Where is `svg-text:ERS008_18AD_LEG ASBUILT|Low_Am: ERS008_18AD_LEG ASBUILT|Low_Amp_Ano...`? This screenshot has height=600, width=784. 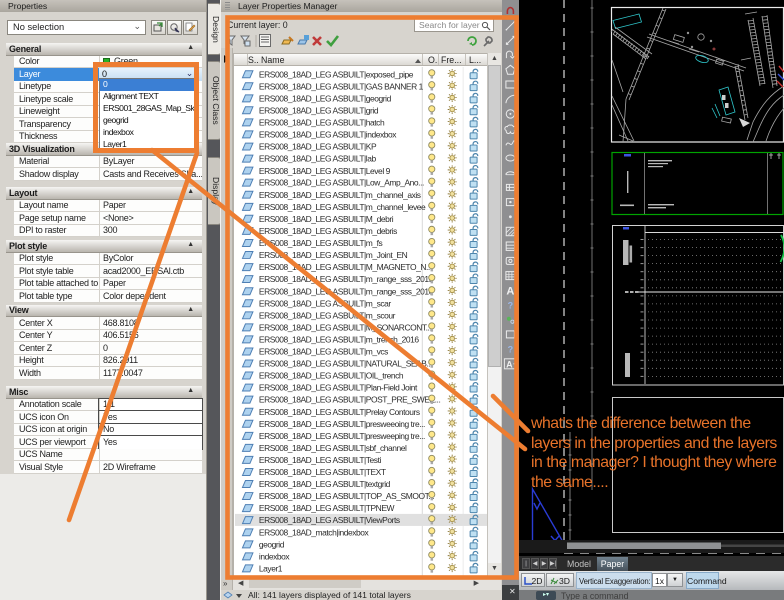
svg-text:ERS008_18AD_LEG ASBUILT|Low_Am: ERS008_18AD_LEG ASBUILT|Low_Amp_Ano... is located at coordinates (341, 182).